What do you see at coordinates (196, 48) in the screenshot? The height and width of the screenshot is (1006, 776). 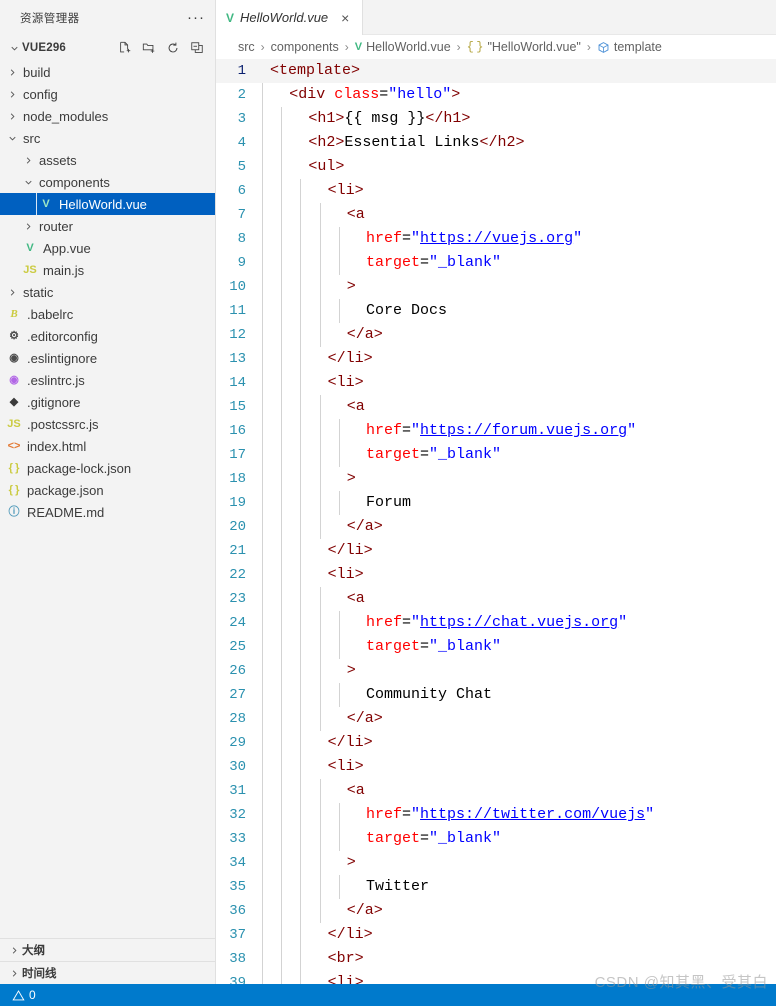 I see `collapse-all-icon` at bounding box center [196, 48].